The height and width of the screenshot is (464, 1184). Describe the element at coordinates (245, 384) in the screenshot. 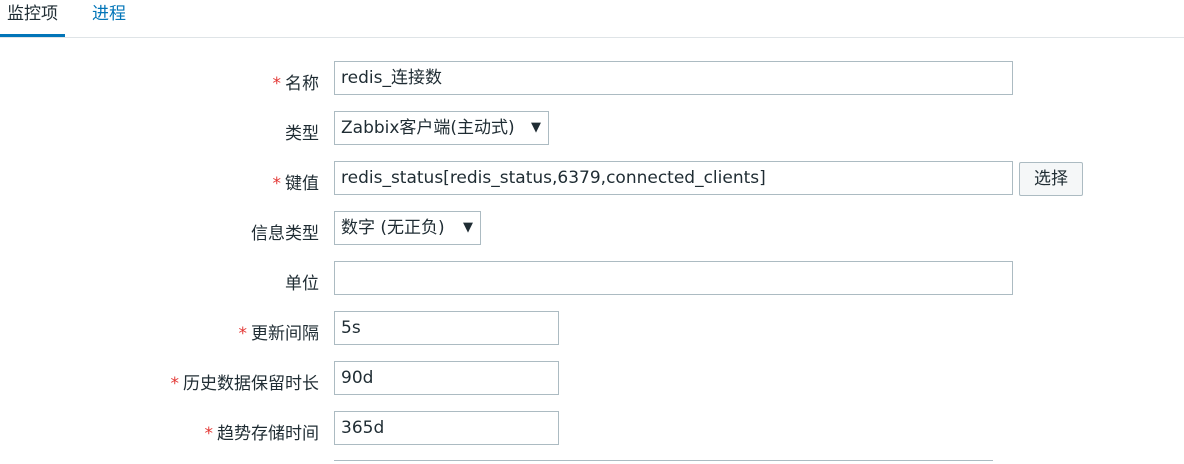

I see `history-label: * 历史数据保留时长` at that location.